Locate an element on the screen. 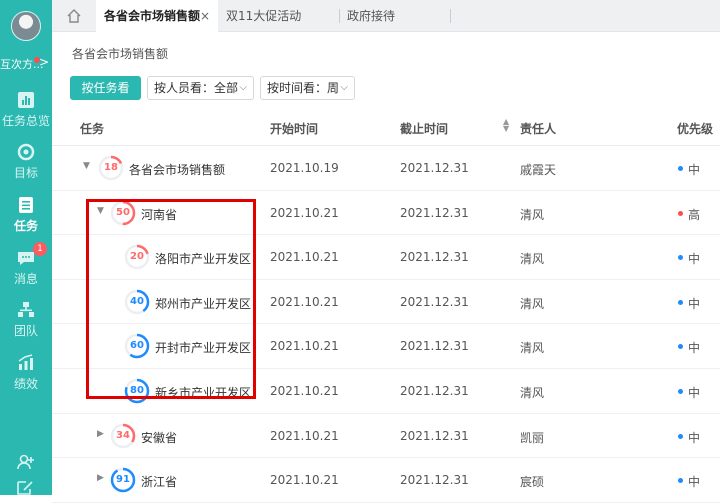 The width and height of the screenshot is (720, 503). task-name: 新乡市产业开发区 is located at coordinates (203, 392).